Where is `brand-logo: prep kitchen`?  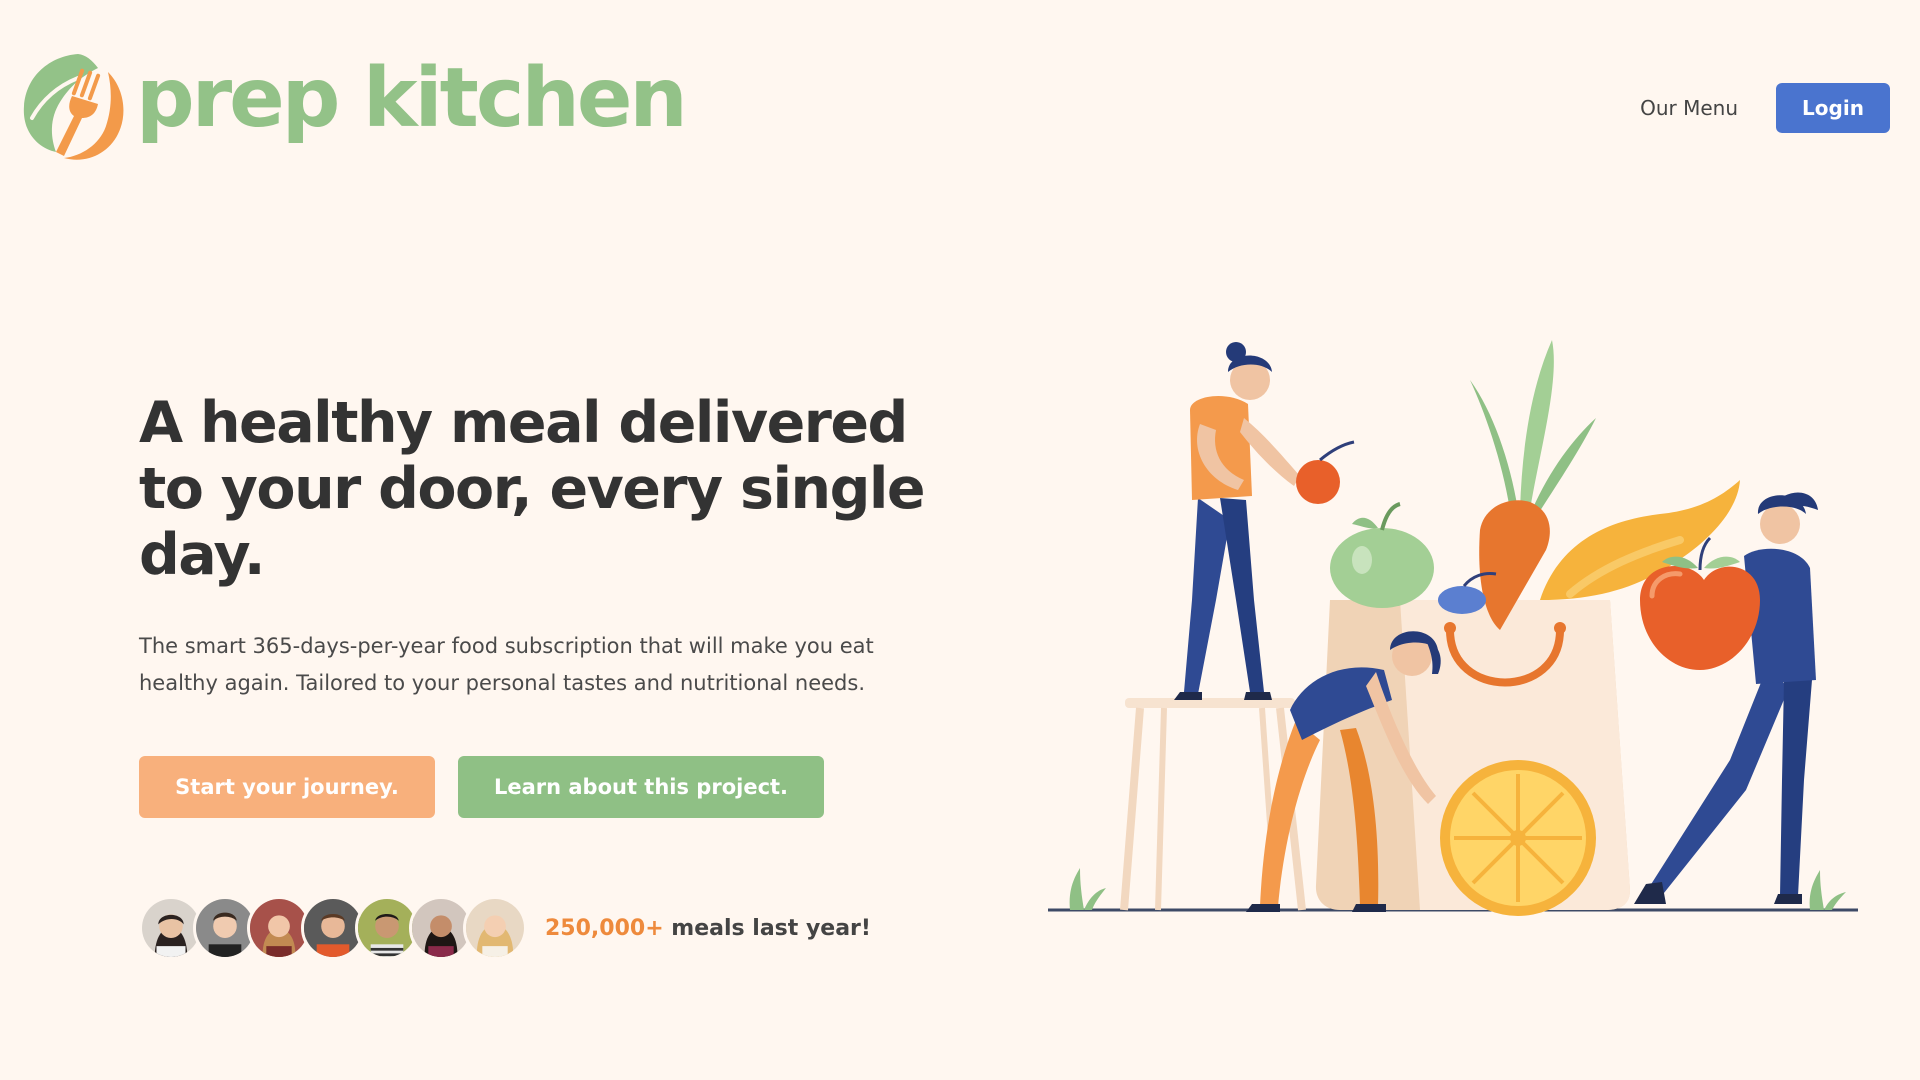
brand-logo: prep kitchen is located at coordinates (354, 106).